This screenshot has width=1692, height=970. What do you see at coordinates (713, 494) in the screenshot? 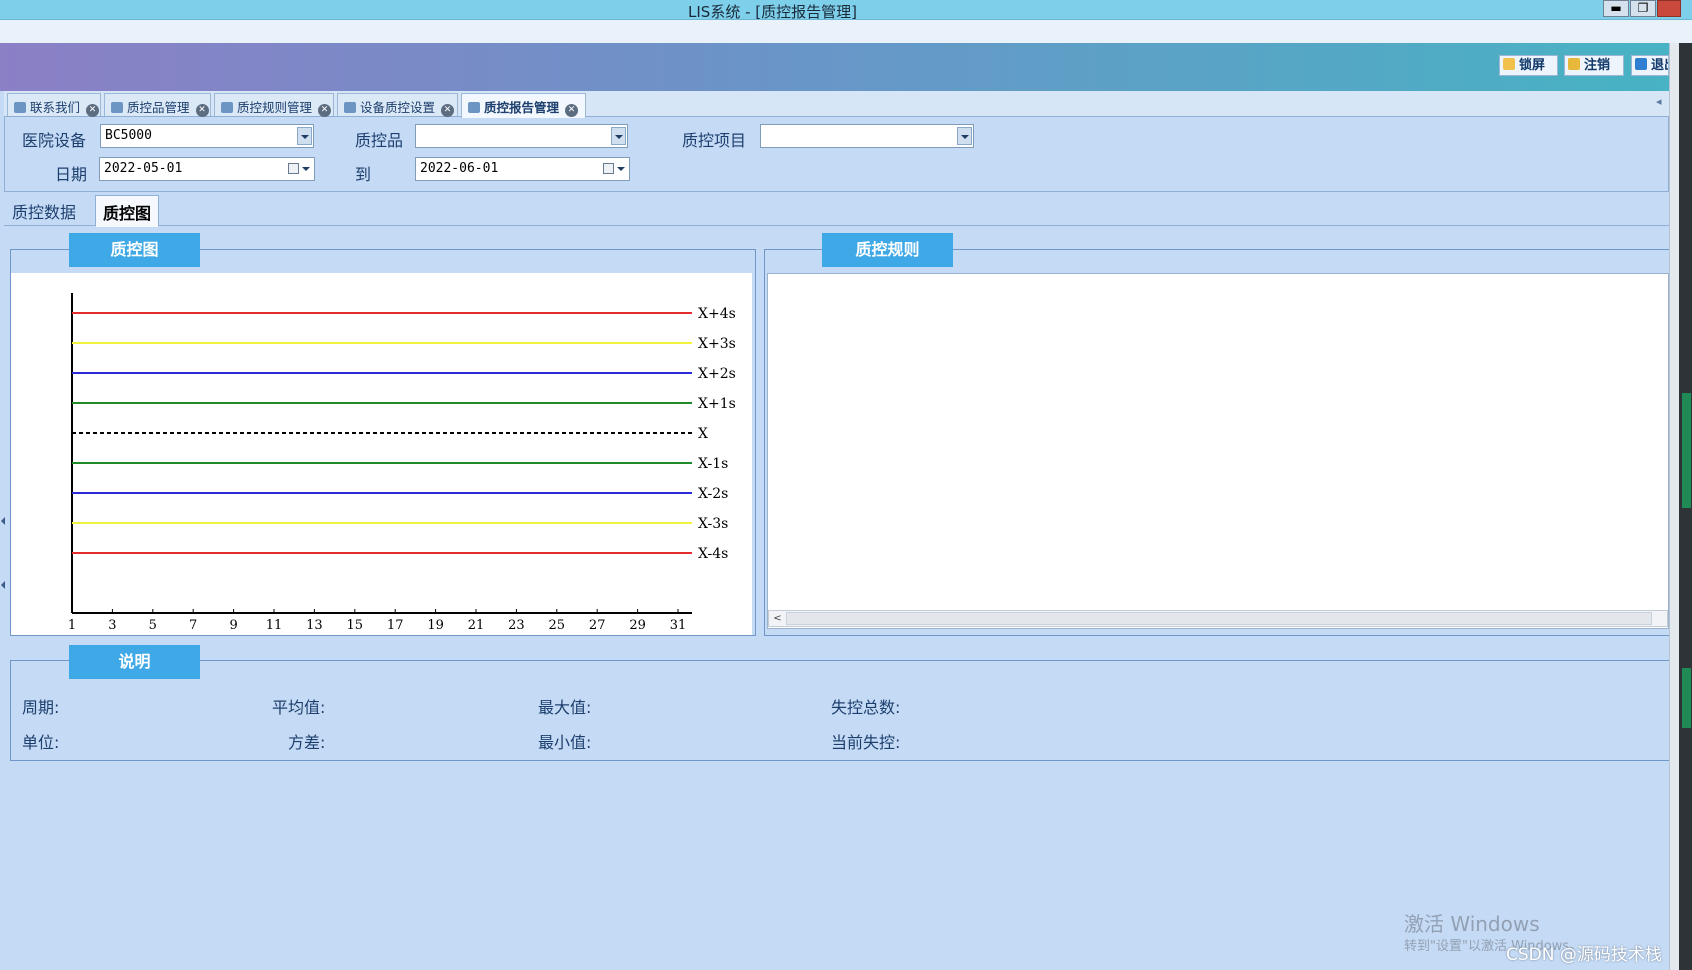
I see `control-line-label-6: X-2s` at bounding box center [713, 494].